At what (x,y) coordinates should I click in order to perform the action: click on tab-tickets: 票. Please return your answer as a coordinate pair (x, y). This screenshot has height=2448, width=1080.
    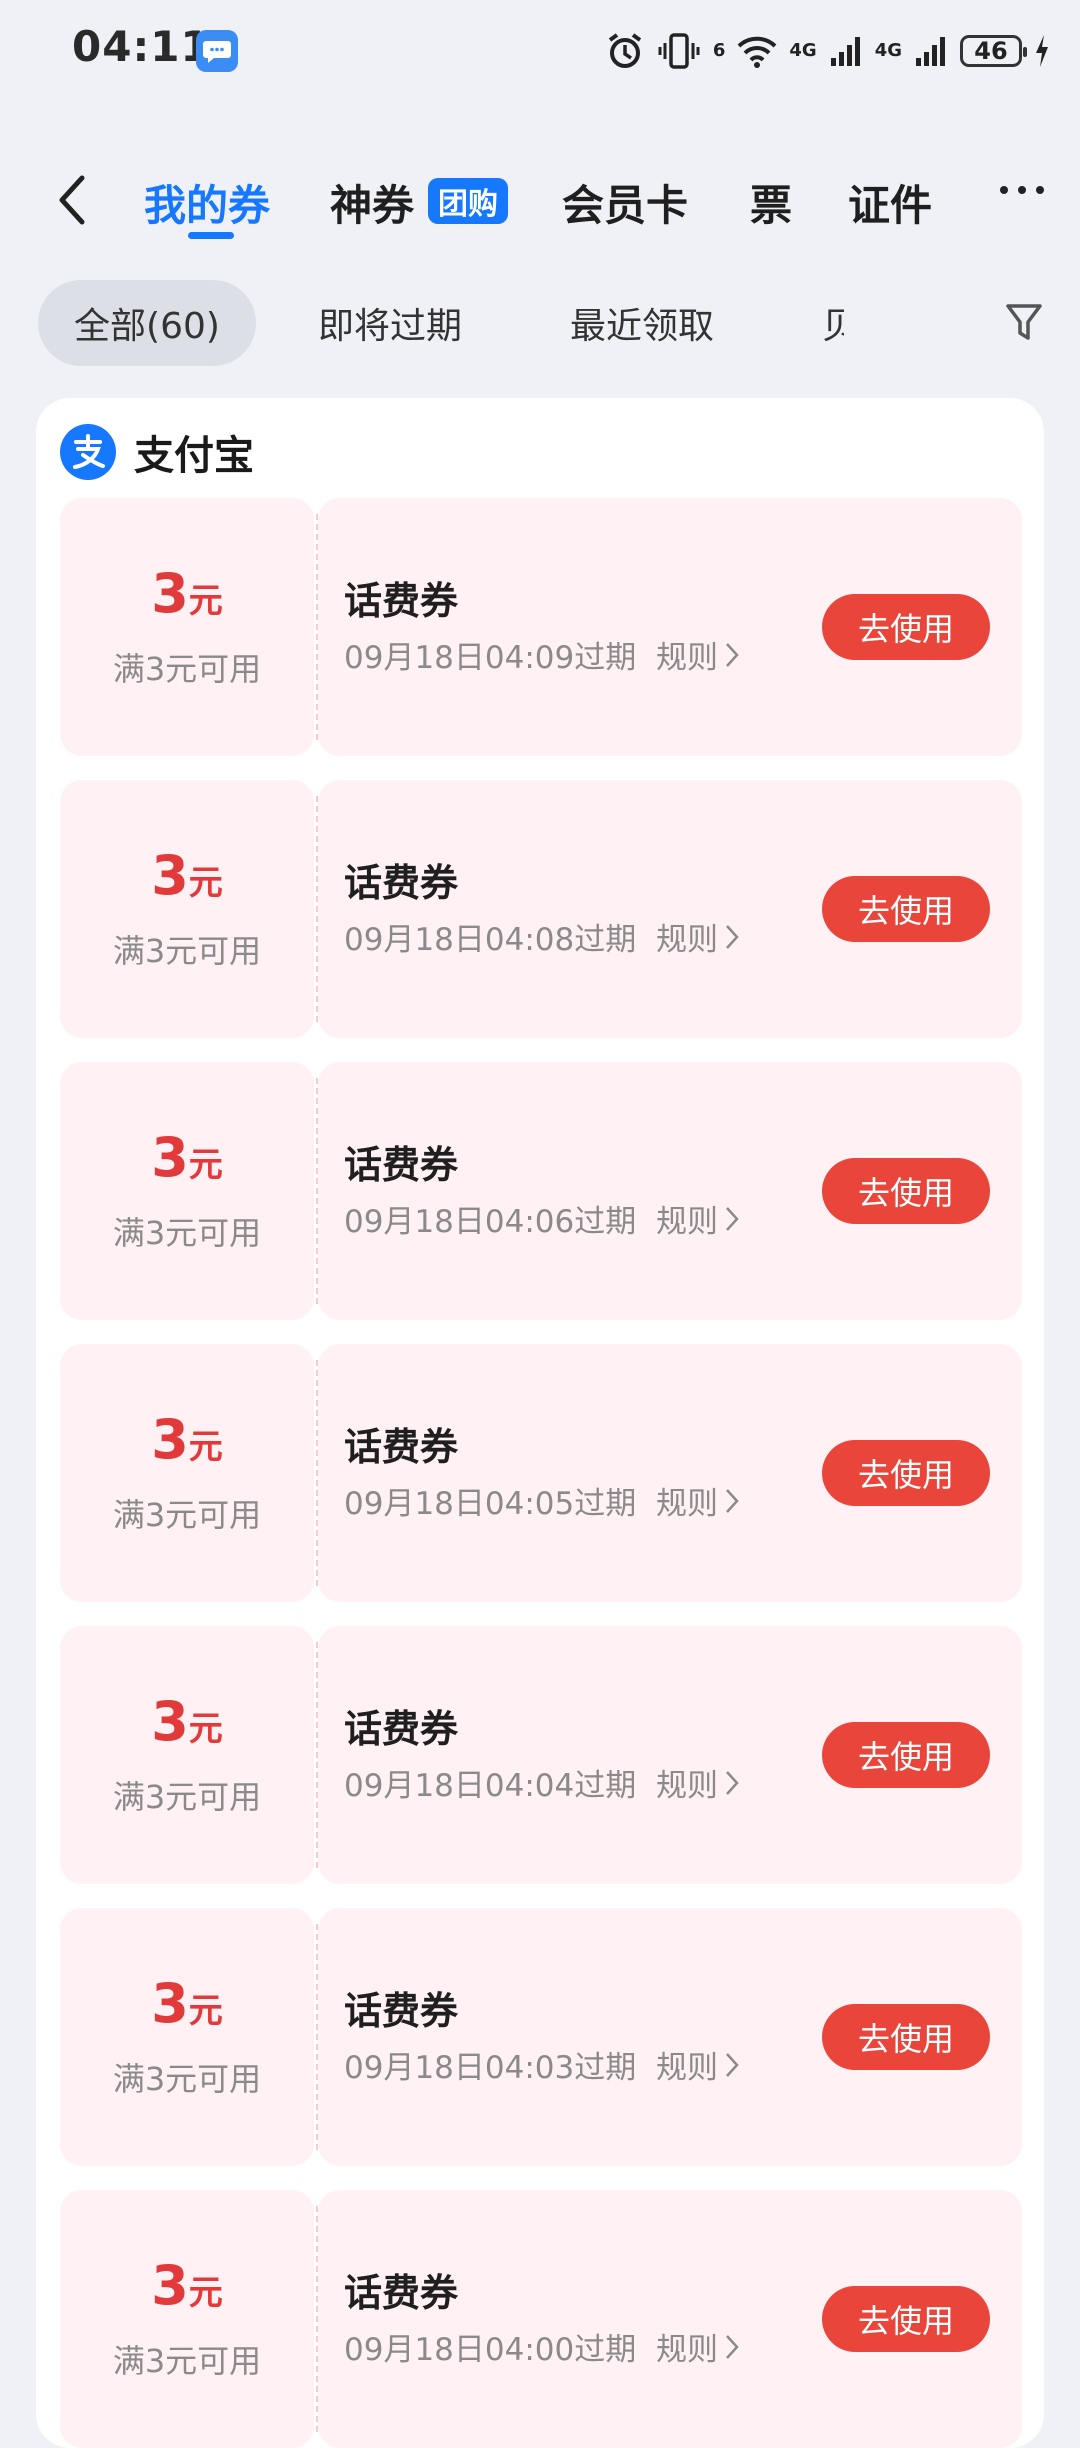
    Looking at the image, I should click on (771, 202).